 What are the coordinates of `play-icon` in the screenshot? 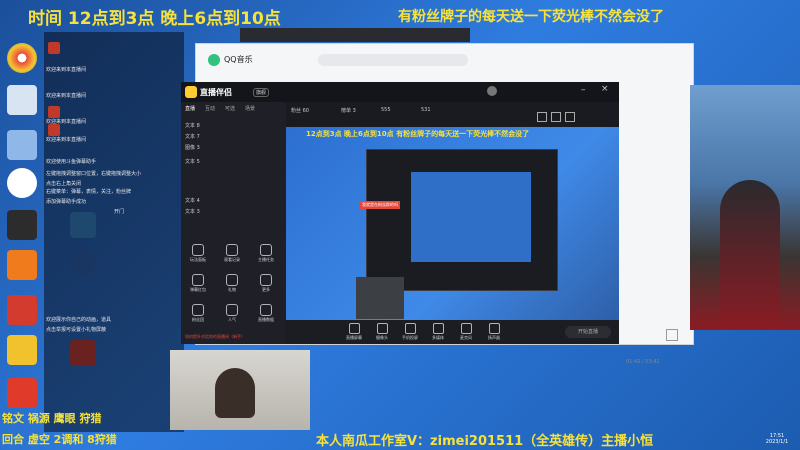 It's located at (438, 328).